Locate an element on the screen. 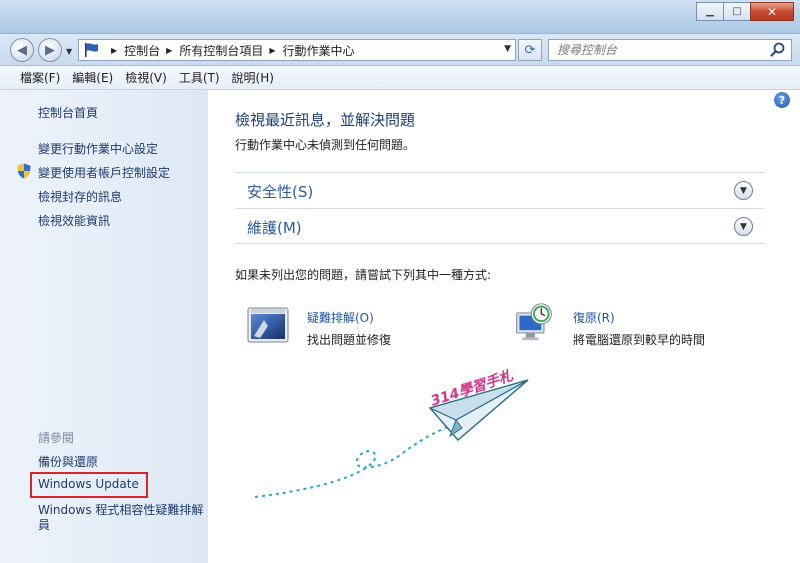  sidebar-link-home: 控制台首頁 is located at coordinates (68, 112).